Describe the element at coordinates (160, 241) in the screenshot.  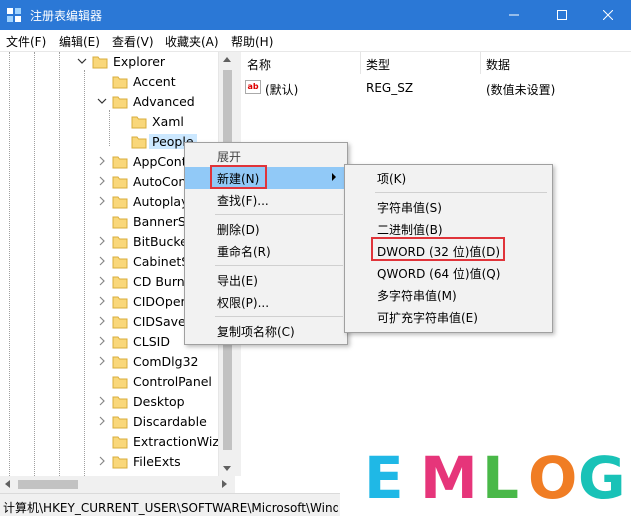
I see `tree-item-label: BitBucke` at that location.